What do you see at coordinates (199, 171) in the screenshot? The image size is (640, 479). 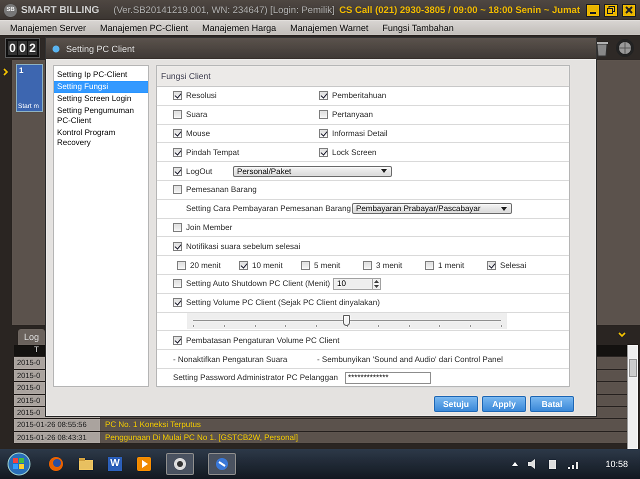 I see `checkbox-label: LogOut` at bounding box center [199, 171].